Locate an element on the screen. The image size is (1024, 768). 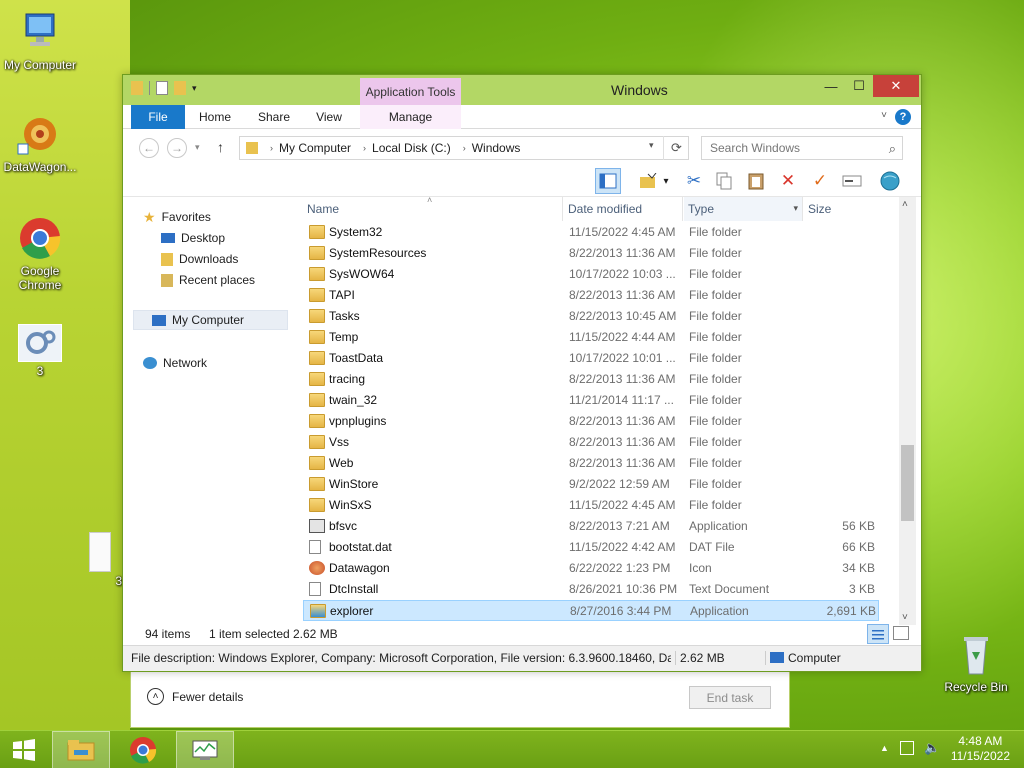
nav-desktop: Desktop is located at coordinates (193, 238).